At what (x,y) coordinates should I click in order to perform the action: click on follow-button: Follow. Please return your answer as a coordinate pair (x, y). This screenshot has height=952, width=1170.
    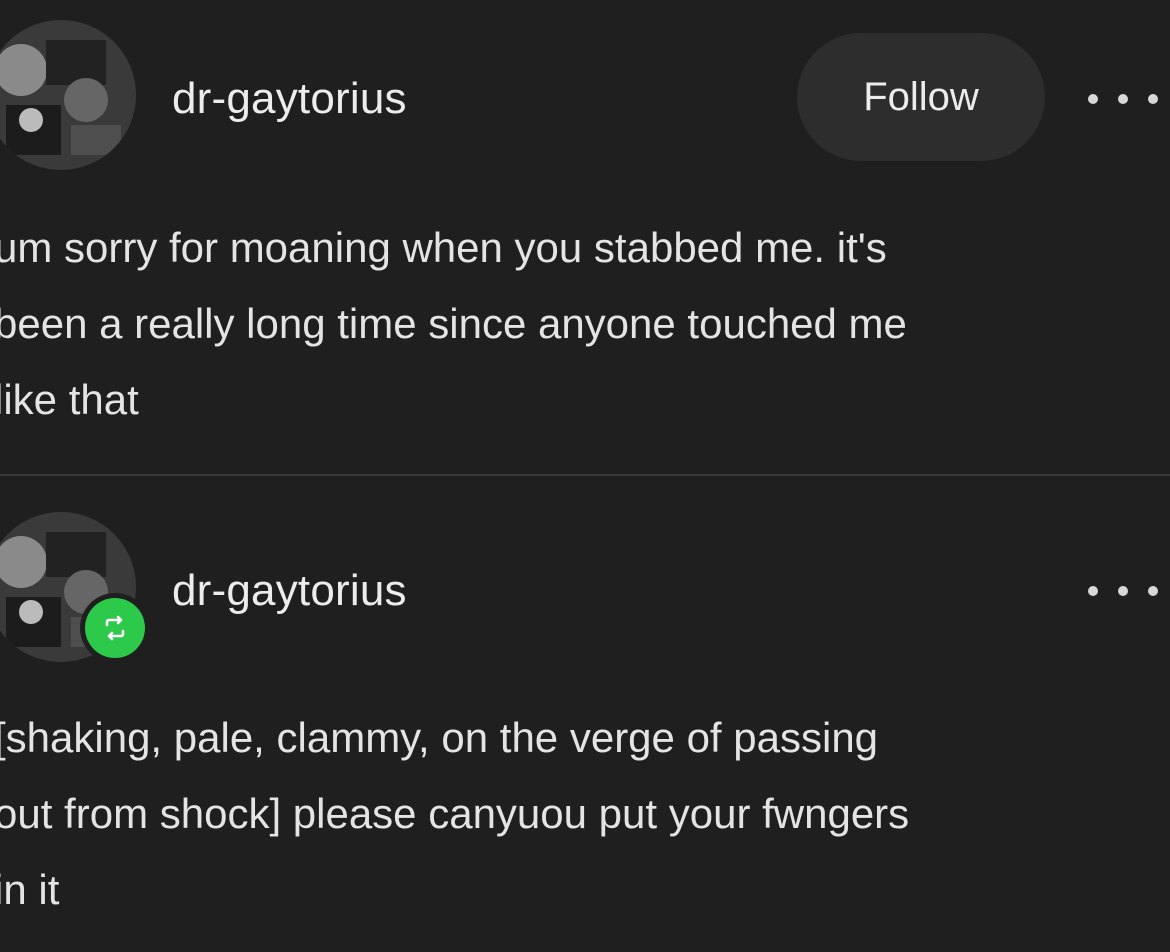
    Looking at the image, I should click on (921, 97).